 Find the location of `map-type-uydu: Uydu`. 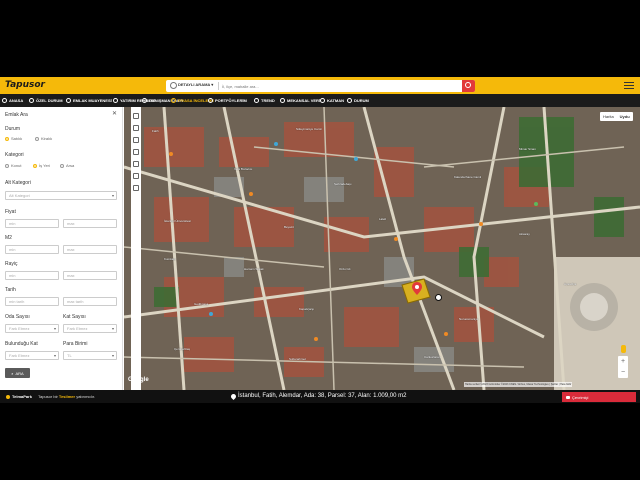

map-type-uydu: Uydu is located at coordinates (625, 116).